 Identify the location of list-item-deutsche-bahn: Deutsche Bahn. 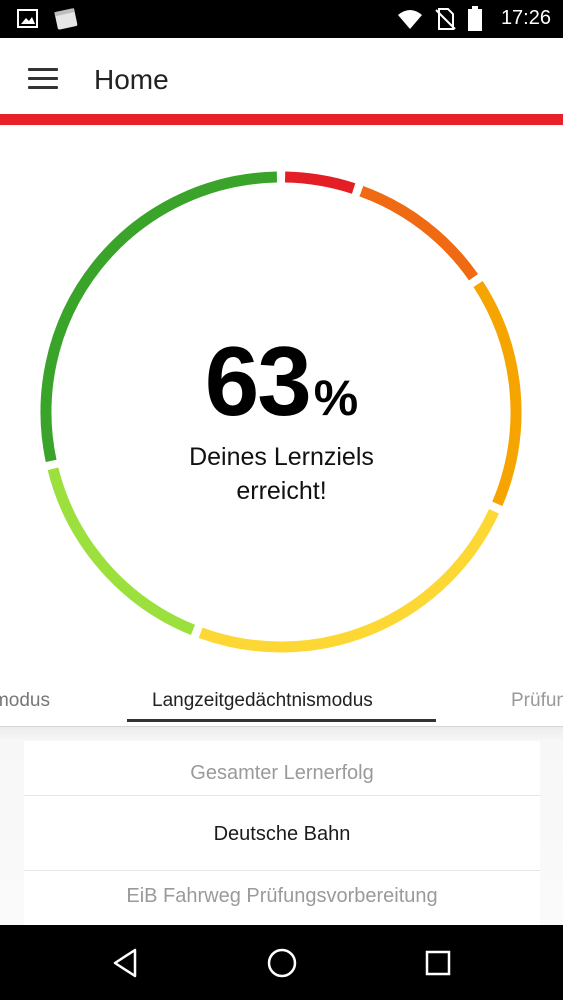
(282, 834).